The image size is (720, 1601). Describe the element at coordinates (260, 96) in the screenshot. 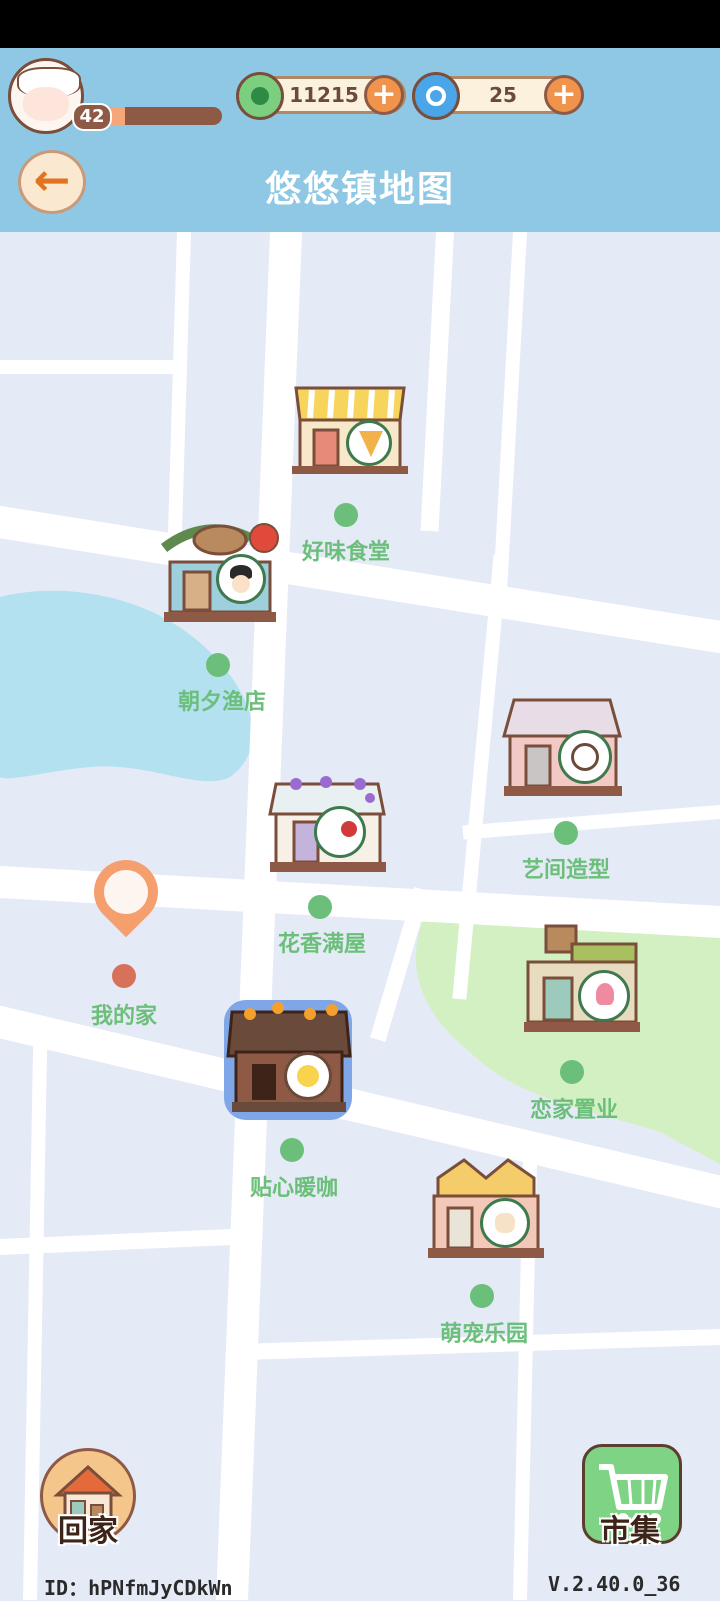

I see `clover-icon` at that location.